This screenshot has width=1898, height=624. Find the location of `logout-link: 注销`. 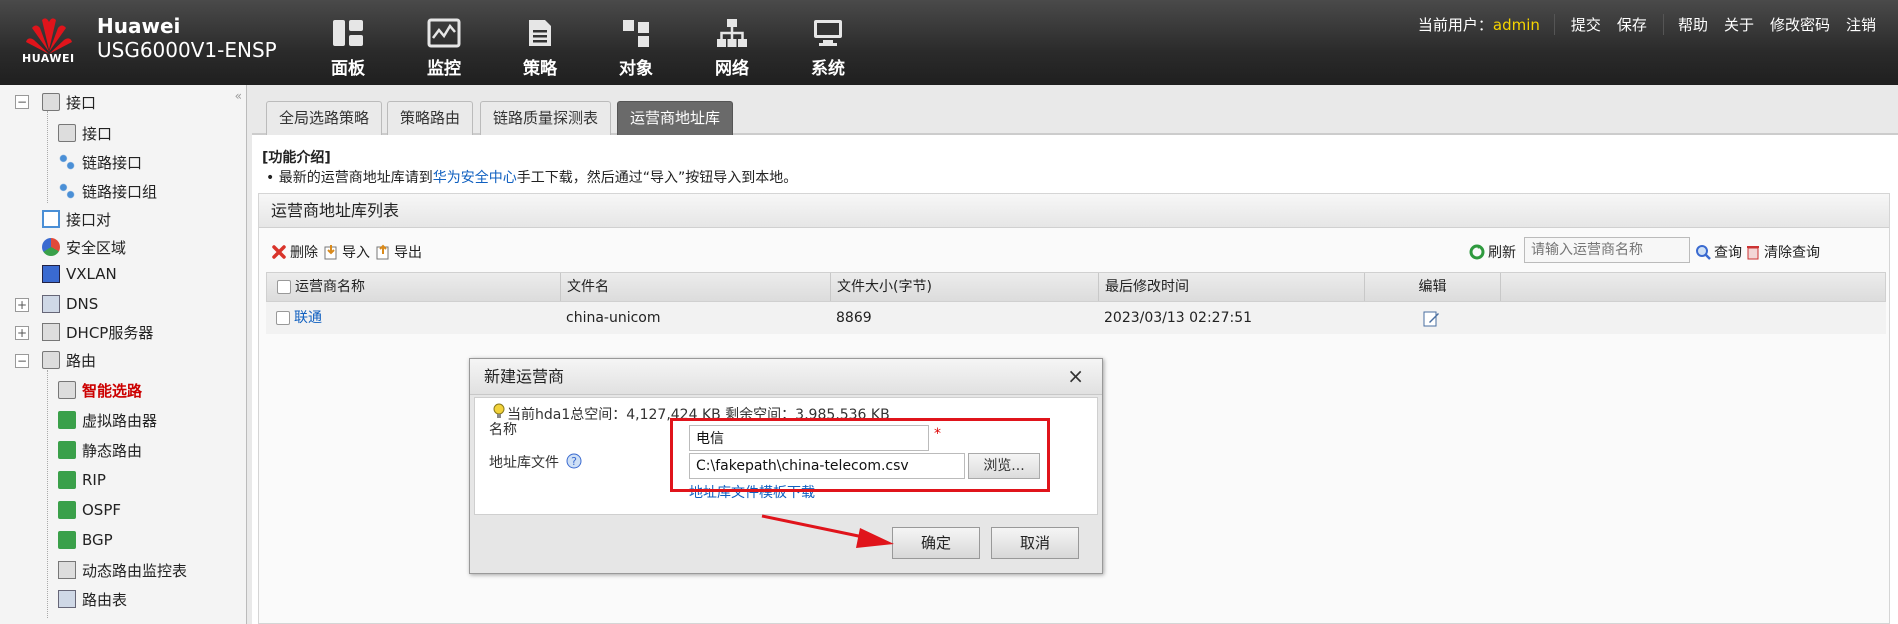

logout-link: 注销 is located at coordinates (1861, 24).